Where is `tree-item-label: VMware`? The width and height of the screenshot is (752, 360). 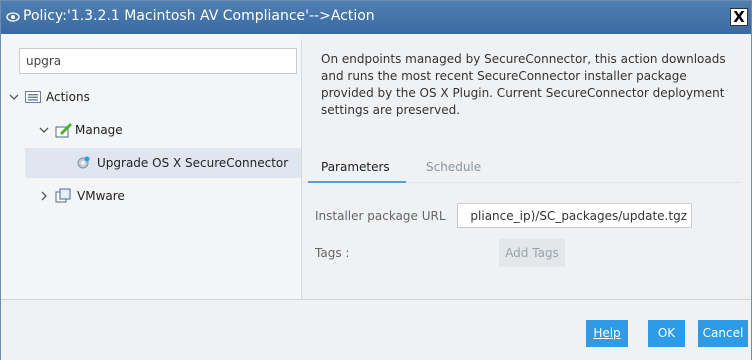
tree-item-label: VMware is located at coordinates (101, 196).